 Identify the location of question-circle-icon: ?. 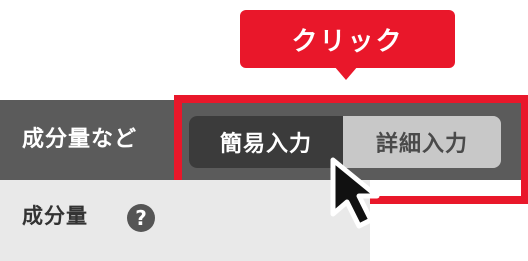
(141, 218).